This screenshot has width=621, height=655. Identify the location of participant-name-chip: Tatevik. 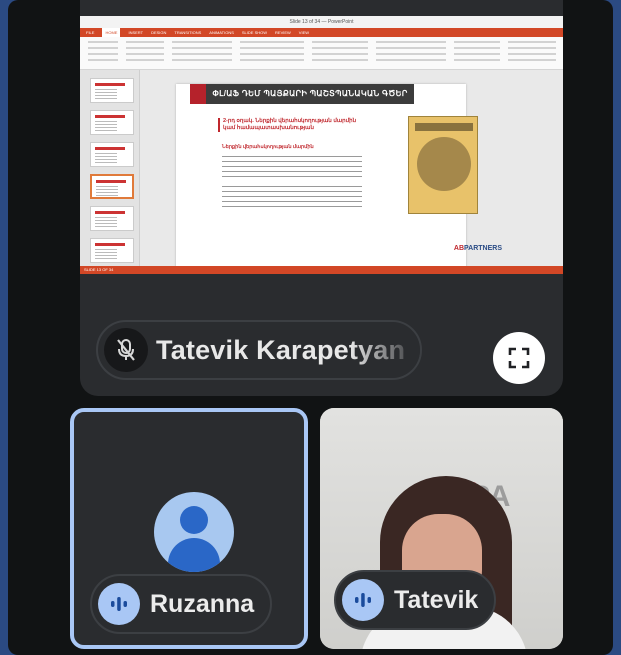
(415, 600).